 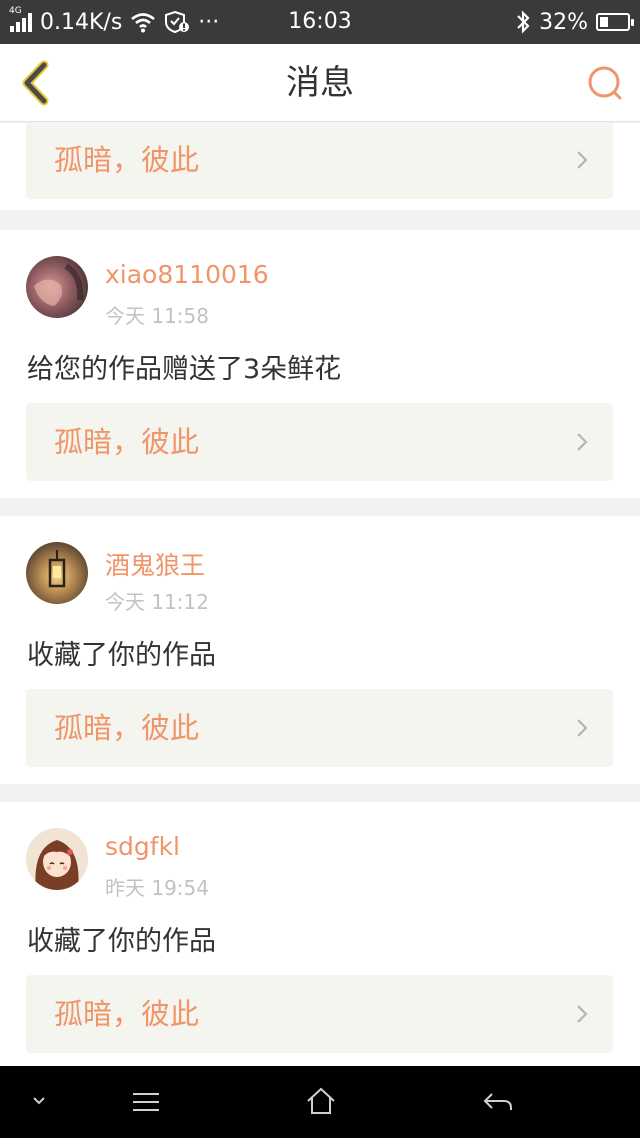 What do you see at coordinates (498, 1102) in the screenshot?
I see `back-arrow-icon` at bounding box center [498, 1102].